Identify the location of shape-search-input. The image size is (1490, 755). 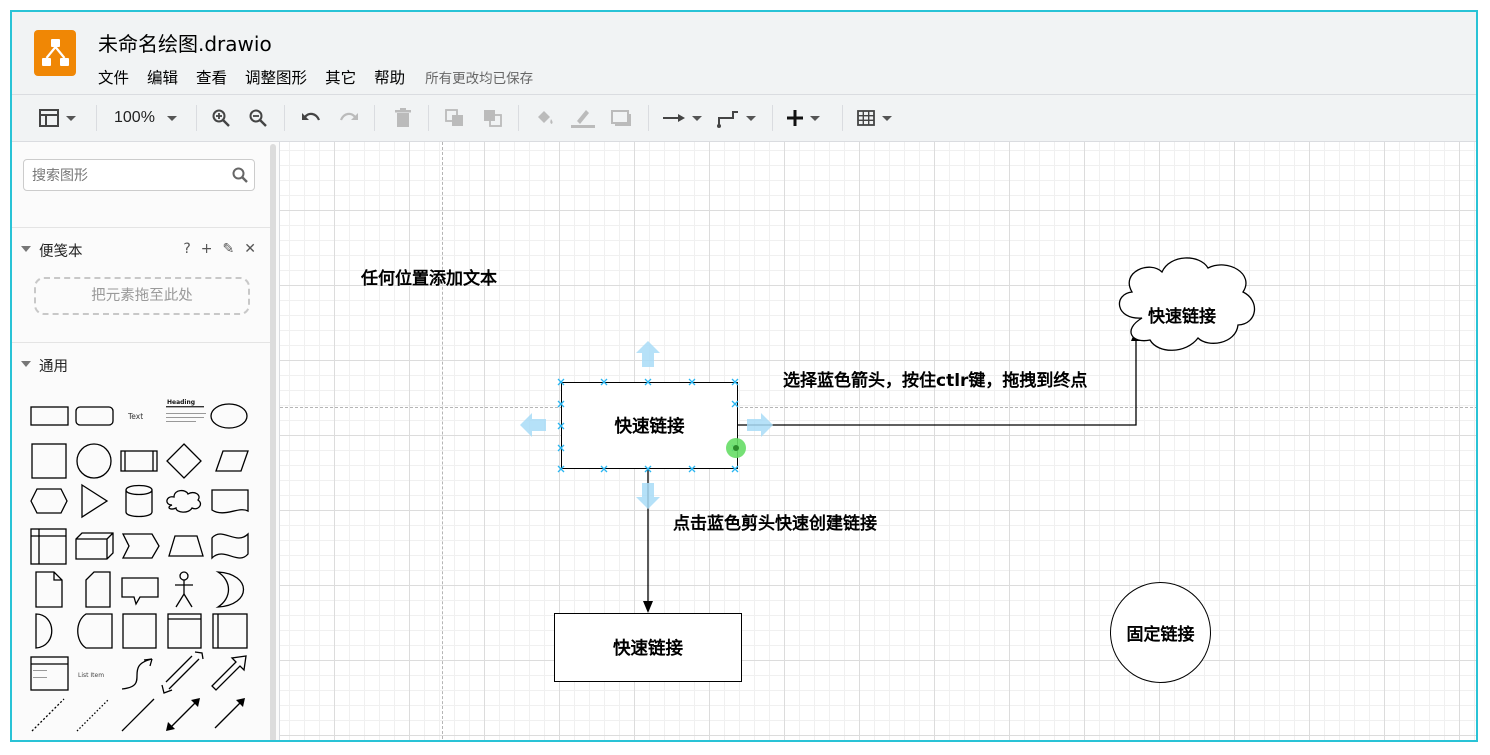
(127, 176).